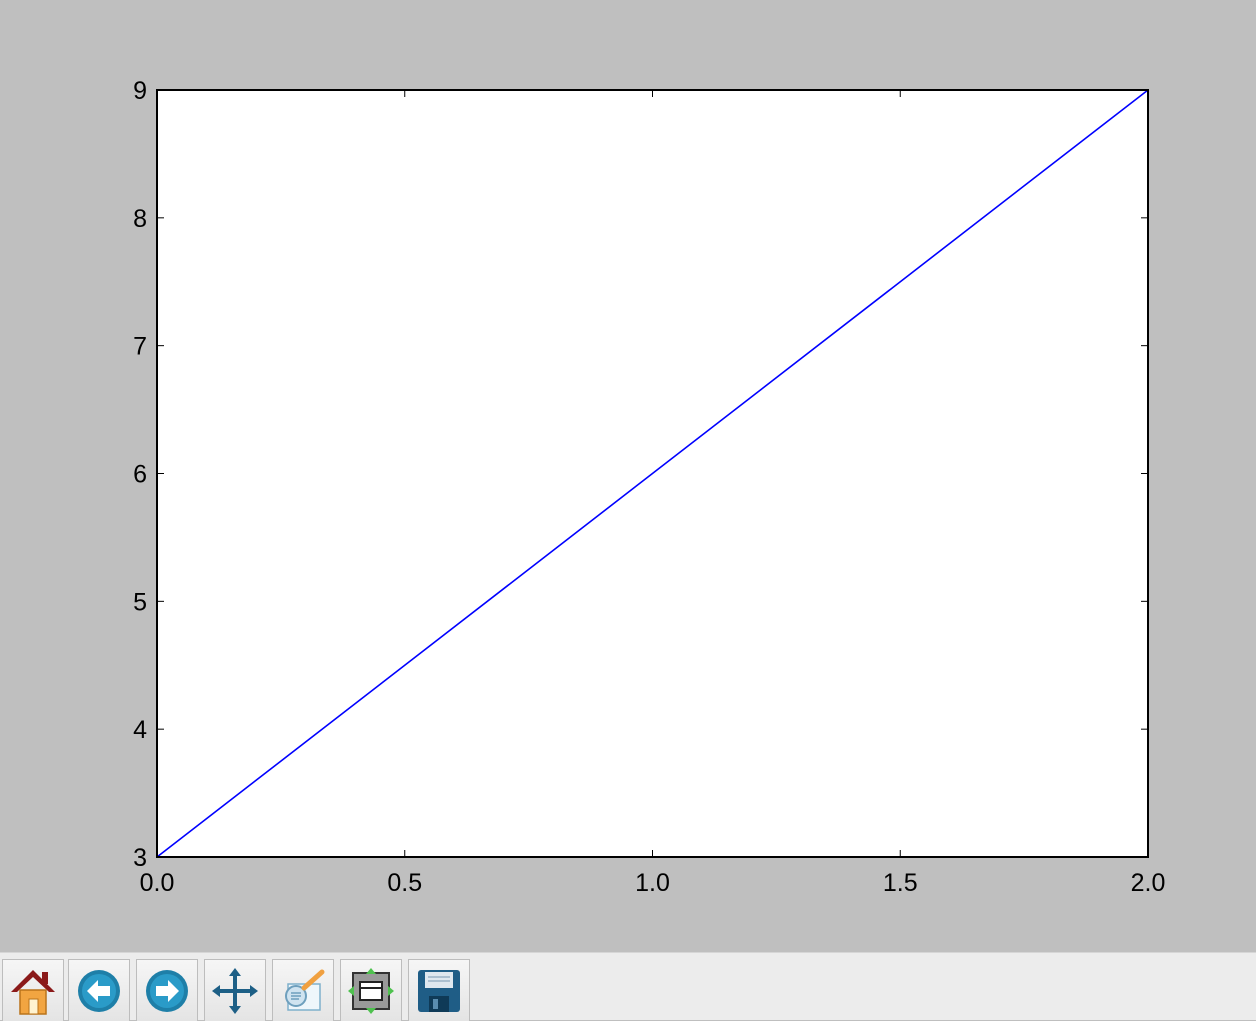 The image size is (1256, 1021). I want to click on x-tick-label: 2.0, so click(1148, 883).